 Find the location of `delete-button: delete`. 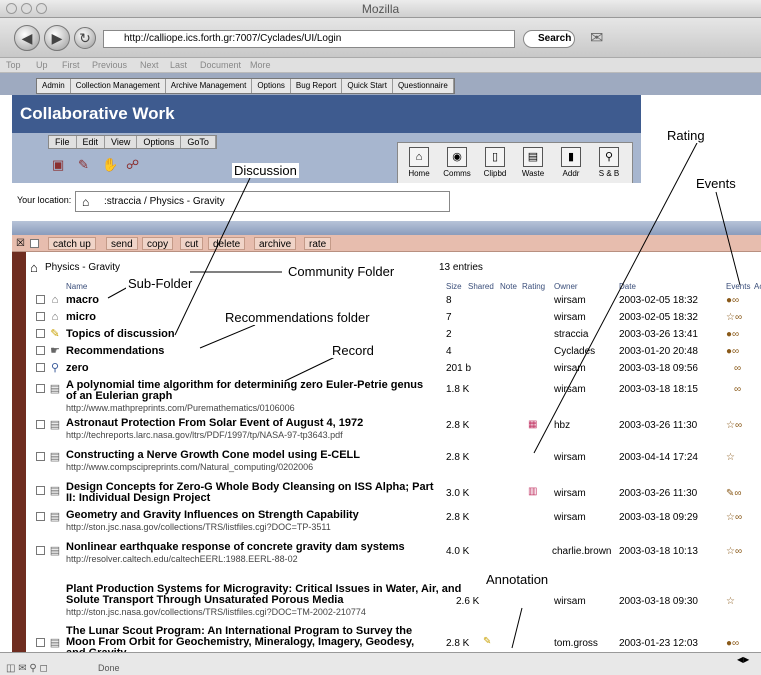

delete-button: delete is located at coordinates (227, 243).